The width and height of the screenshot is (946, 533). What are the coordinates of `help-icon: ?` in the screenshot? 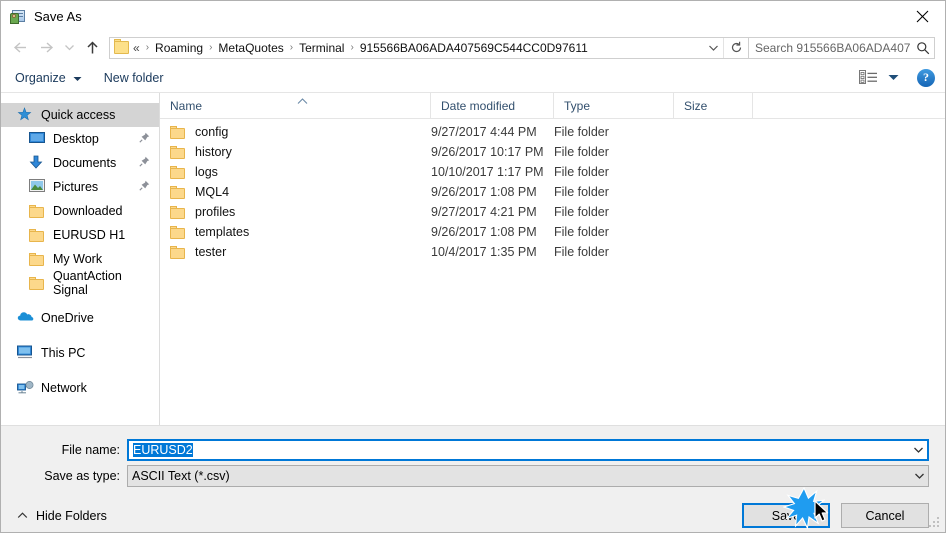 It's located at (926, 77).